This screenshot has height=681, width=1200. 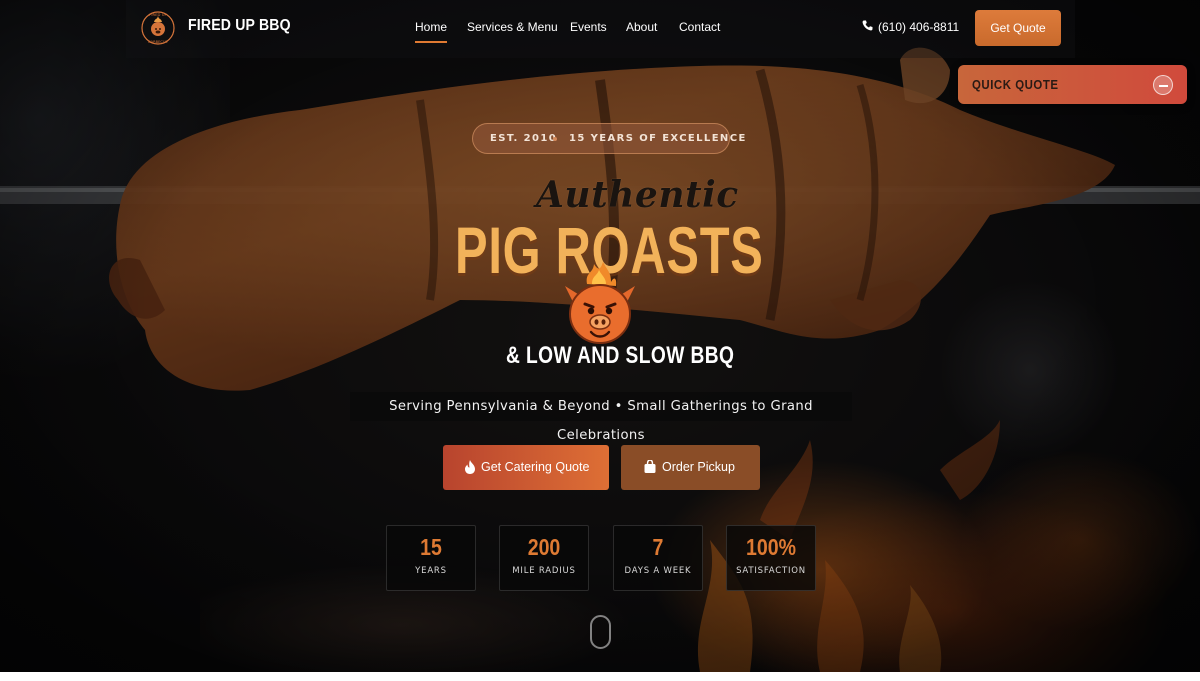 I want to click on brand-logo: FIRED UP BARBECUE, so click(x=158, y=28).